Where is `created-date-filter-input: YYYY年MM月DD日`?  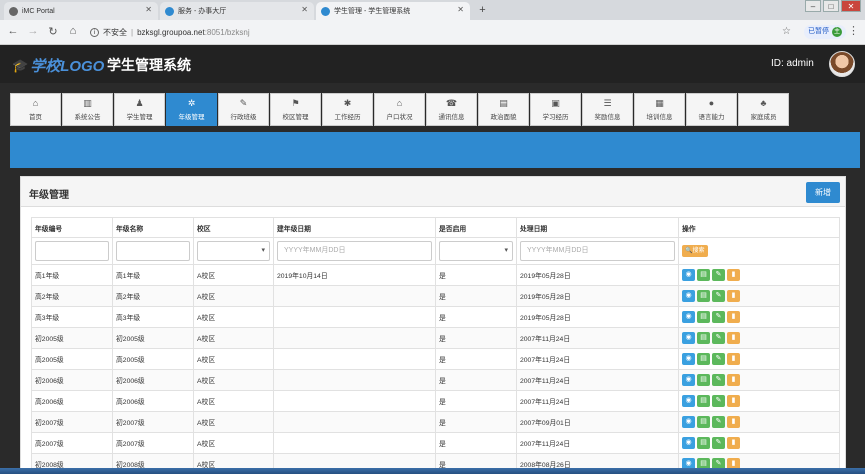 created-date-filter-input: YYYY年MM月DD日 is located at coordinates (354, 251).